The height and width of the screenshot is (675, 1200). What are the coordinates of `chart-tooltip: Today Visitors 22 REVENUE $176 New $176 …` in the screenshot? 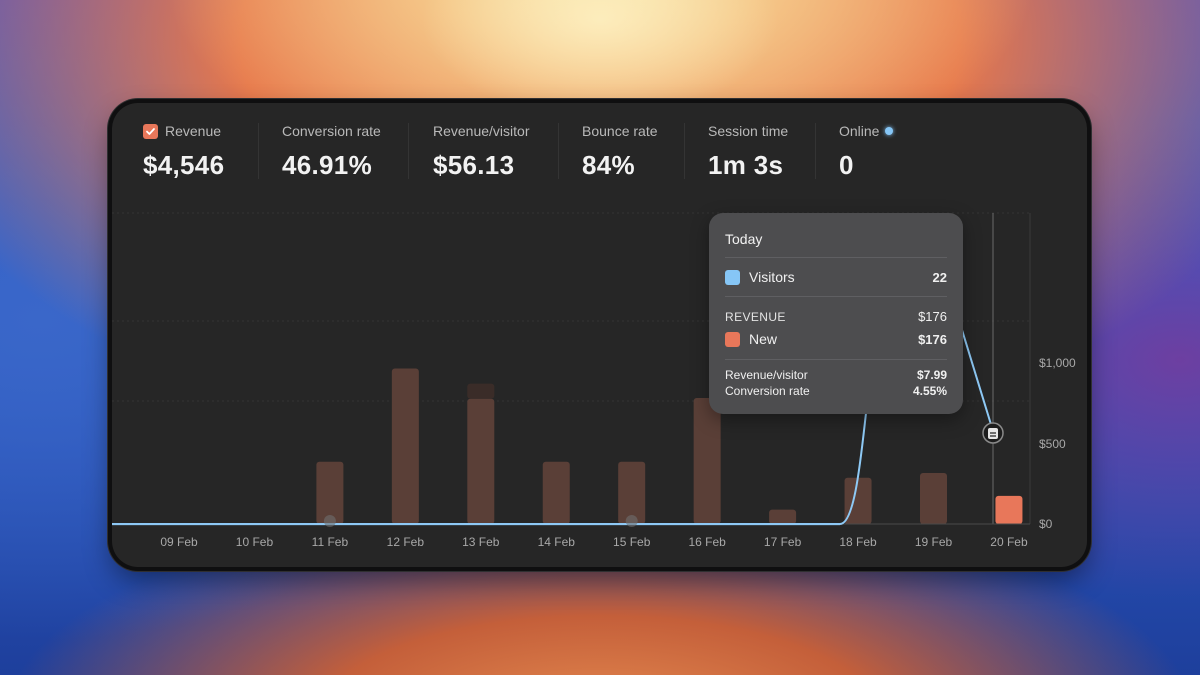 It's located at (836, 313).